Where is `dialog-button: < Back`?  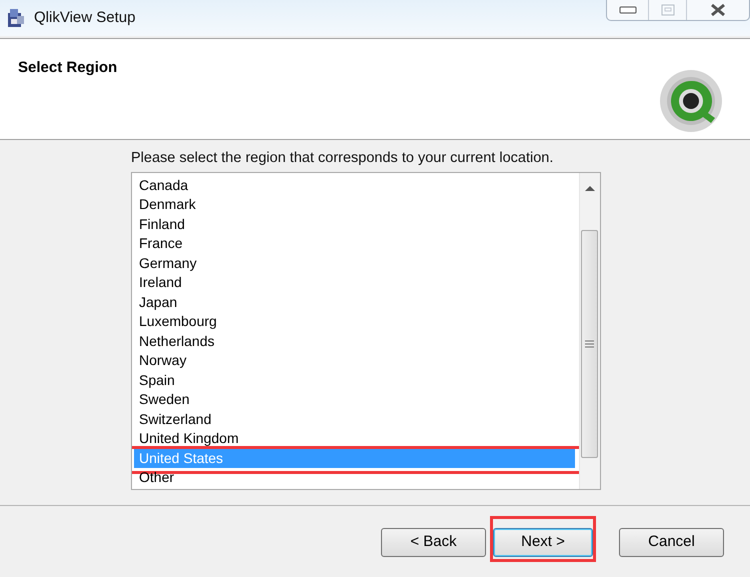
dialog-button: < Back is located at coordinates (433, 542).